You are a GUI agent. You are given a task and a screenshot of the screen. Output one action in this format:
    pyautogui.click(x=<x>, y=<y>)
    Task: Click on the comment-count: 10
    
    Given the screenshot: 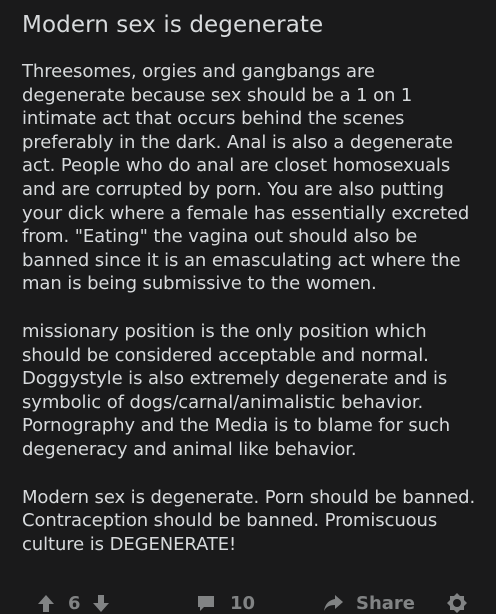 What is the action you would take?
    pyautogui.click(x=243, y=603)
    